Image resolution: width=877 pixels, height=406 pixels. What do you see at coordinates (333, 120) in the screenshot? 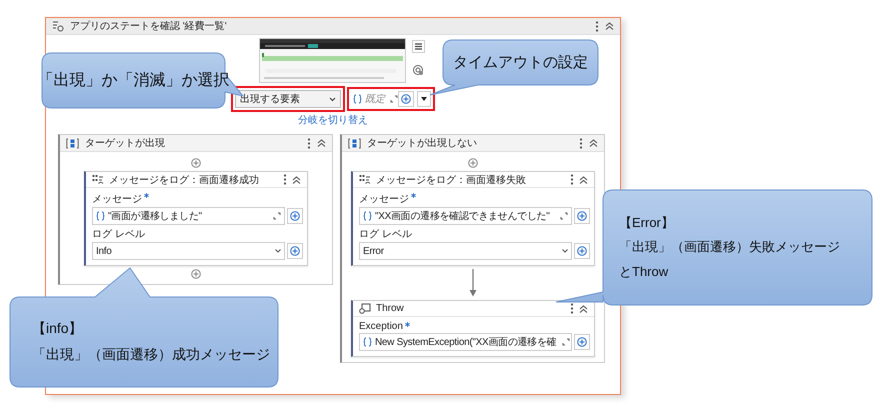
I see `switch-branch-link: 分岐を切り替え` at bounding box center [333, 120].